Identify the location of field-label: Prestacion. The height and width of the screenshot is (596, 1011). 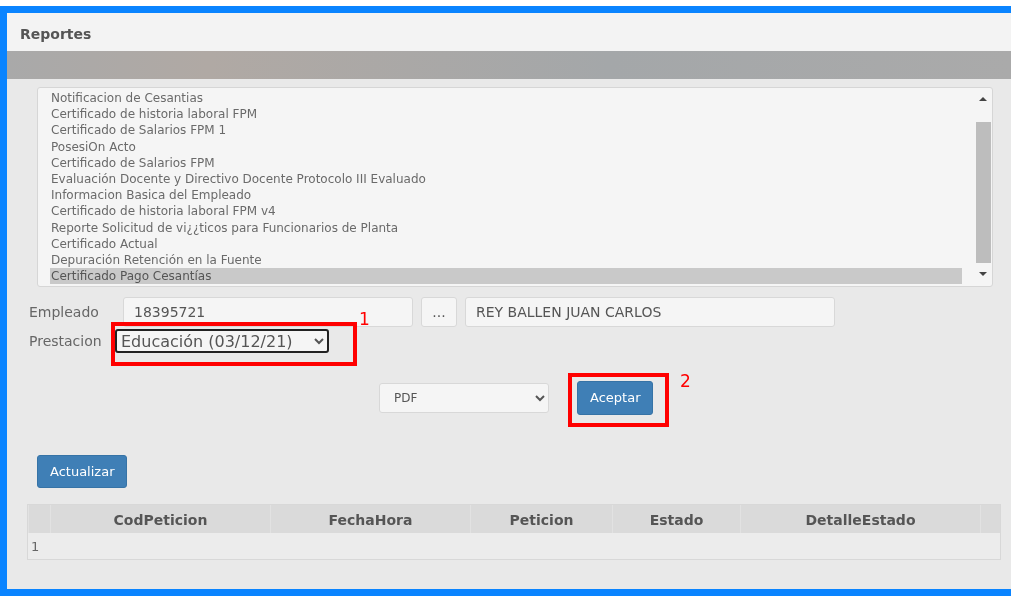
(66, 341).